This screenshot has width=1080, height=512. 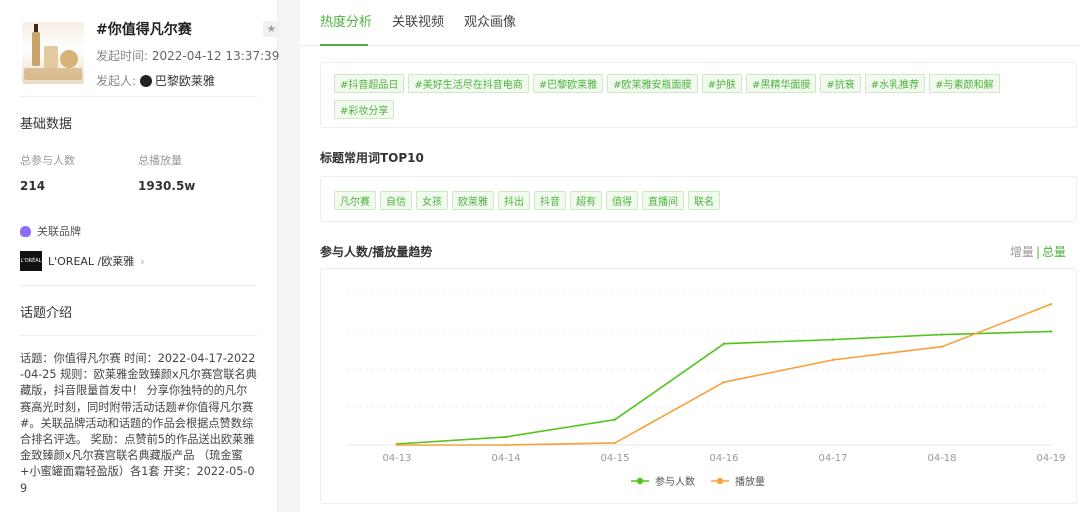 I want to click on x-tick-label: 04-17, so click(x=832, y=458).